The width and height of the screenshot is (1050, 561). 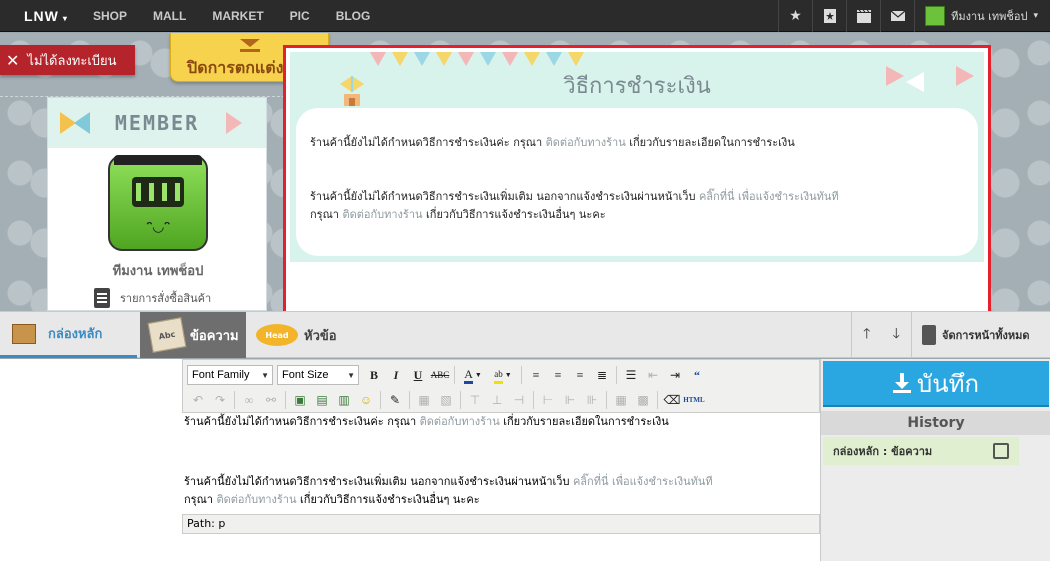 What do you see at coordinates (249, 400) in the screenshot?
I see `link-icon: ∞` at bounding box center [249, 400].